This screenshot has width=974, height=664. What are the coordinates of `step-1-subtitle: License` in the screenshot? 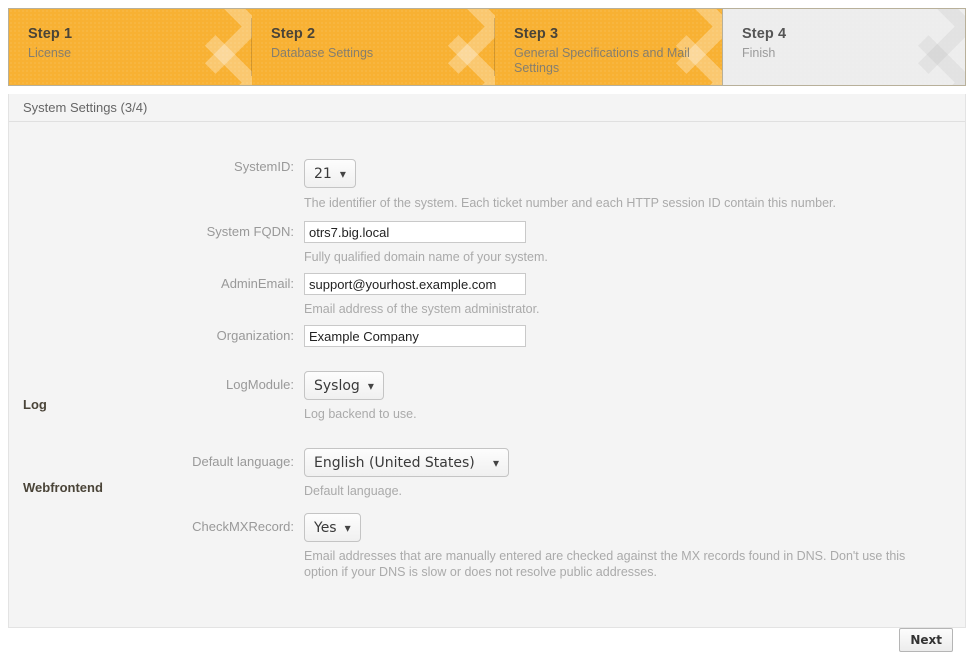 It's located at (50, 53).